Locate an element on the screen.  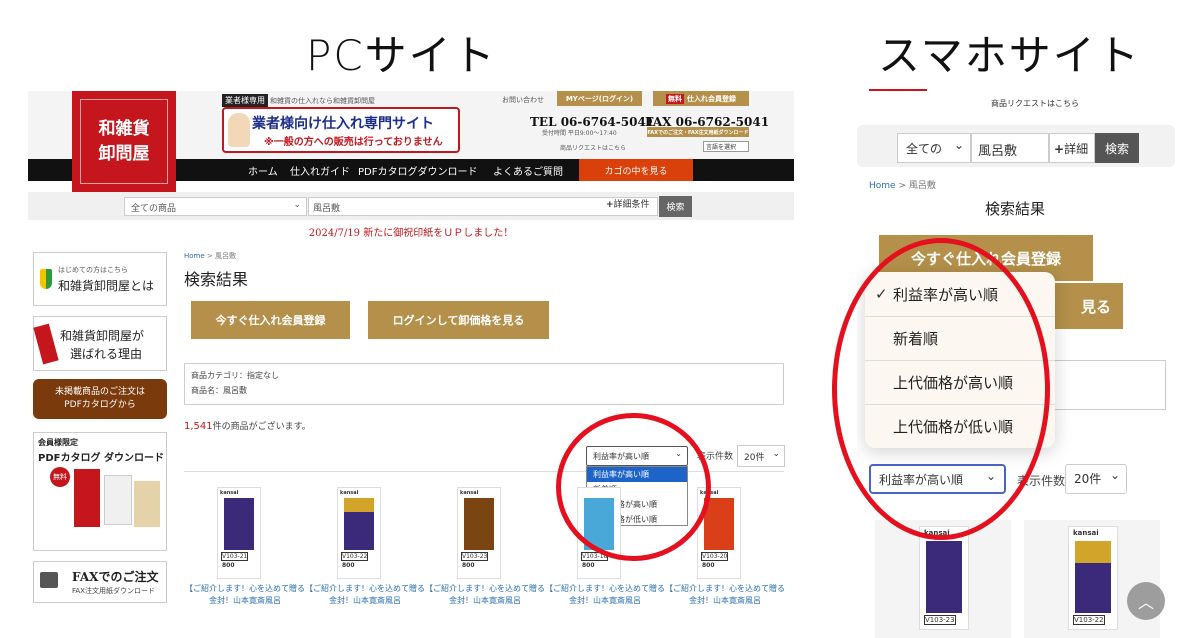
wholesale-banner: 業者様向け仕入れ専門サイト ※一般の方への販売は行っておりません is located at coordinates (341, 130).